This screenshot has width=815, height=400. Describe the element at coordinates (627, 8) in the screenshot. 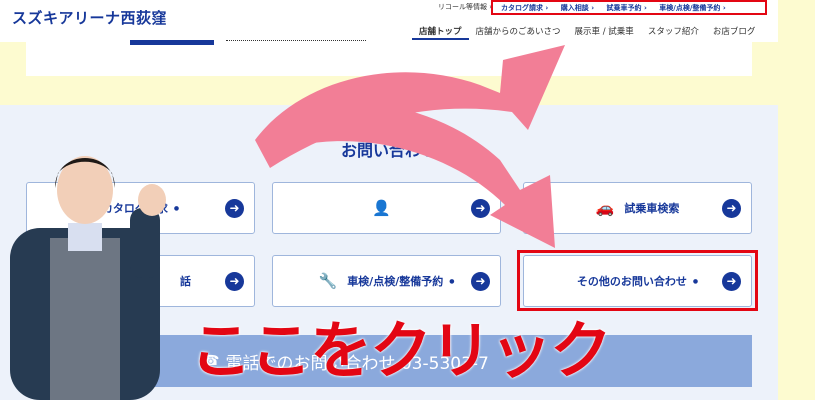

I see `test-drive-link: 試乗車予約 ›` at that location.